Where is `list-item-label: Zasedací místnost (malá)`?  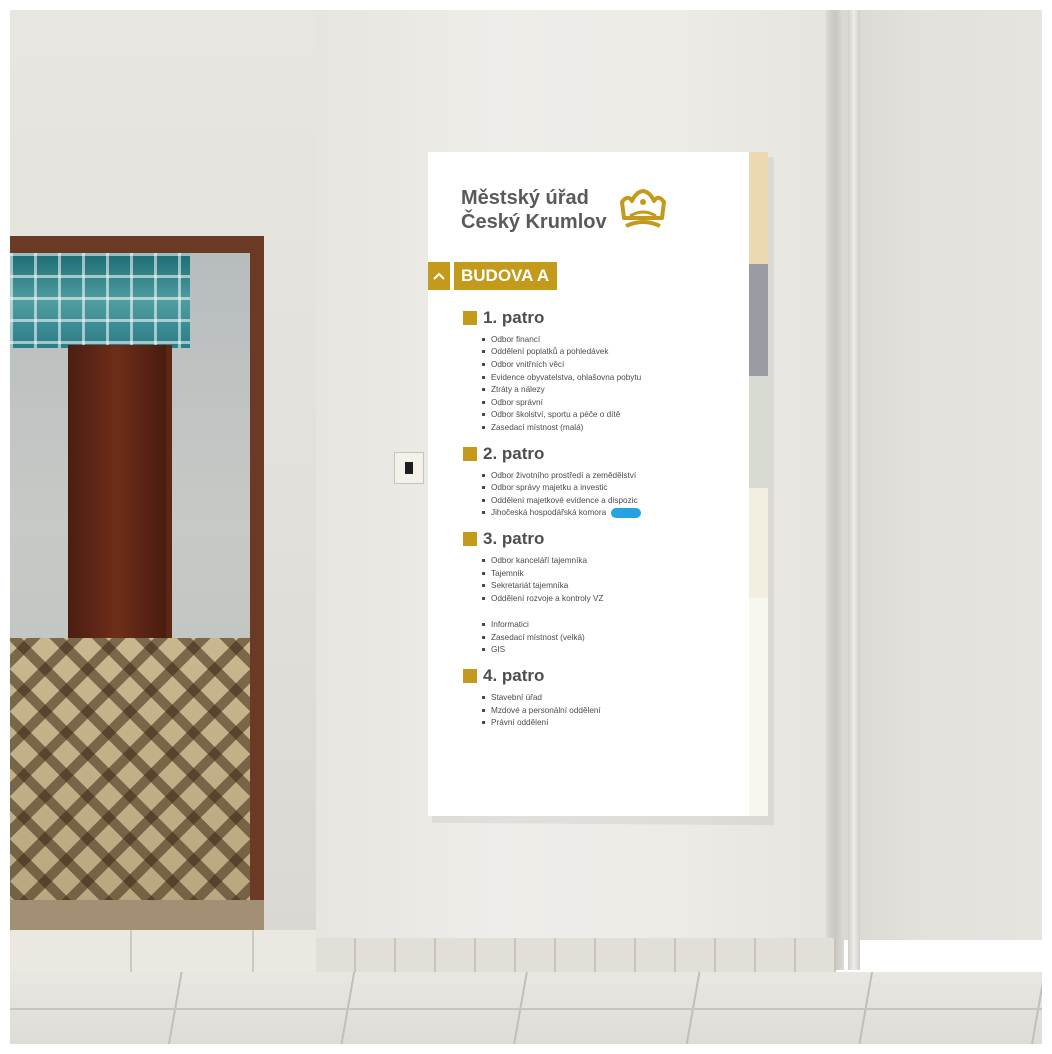 list-item-label: Zasedací místnost (malá) is located at coordinates (537, 427).